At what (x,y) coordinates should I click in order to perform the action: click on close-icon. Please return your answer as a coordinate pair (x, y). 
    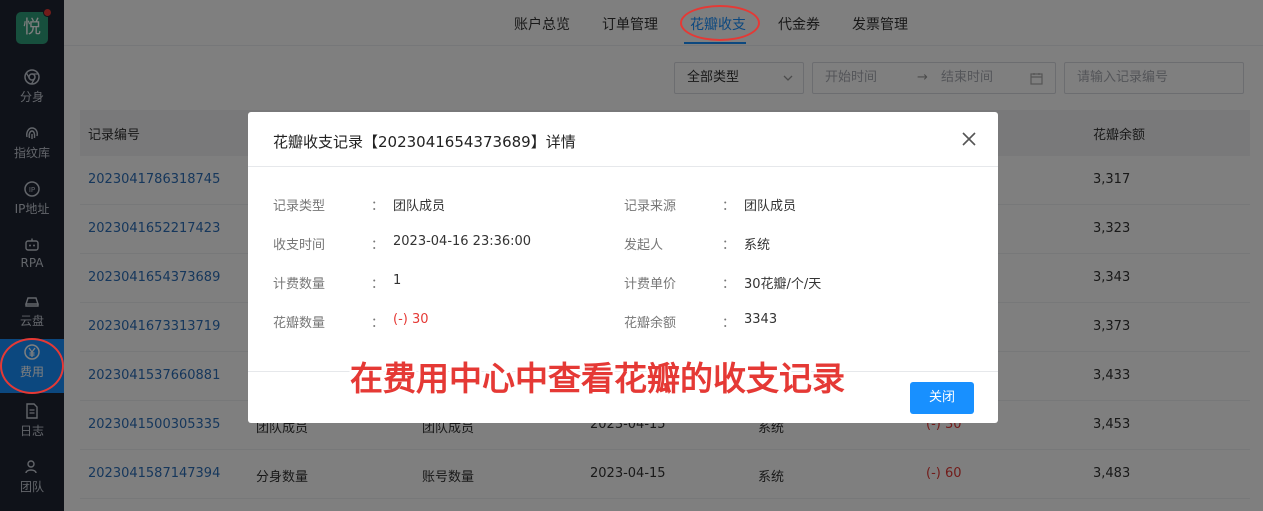
    Looking at the image, I should click on (969, 139).